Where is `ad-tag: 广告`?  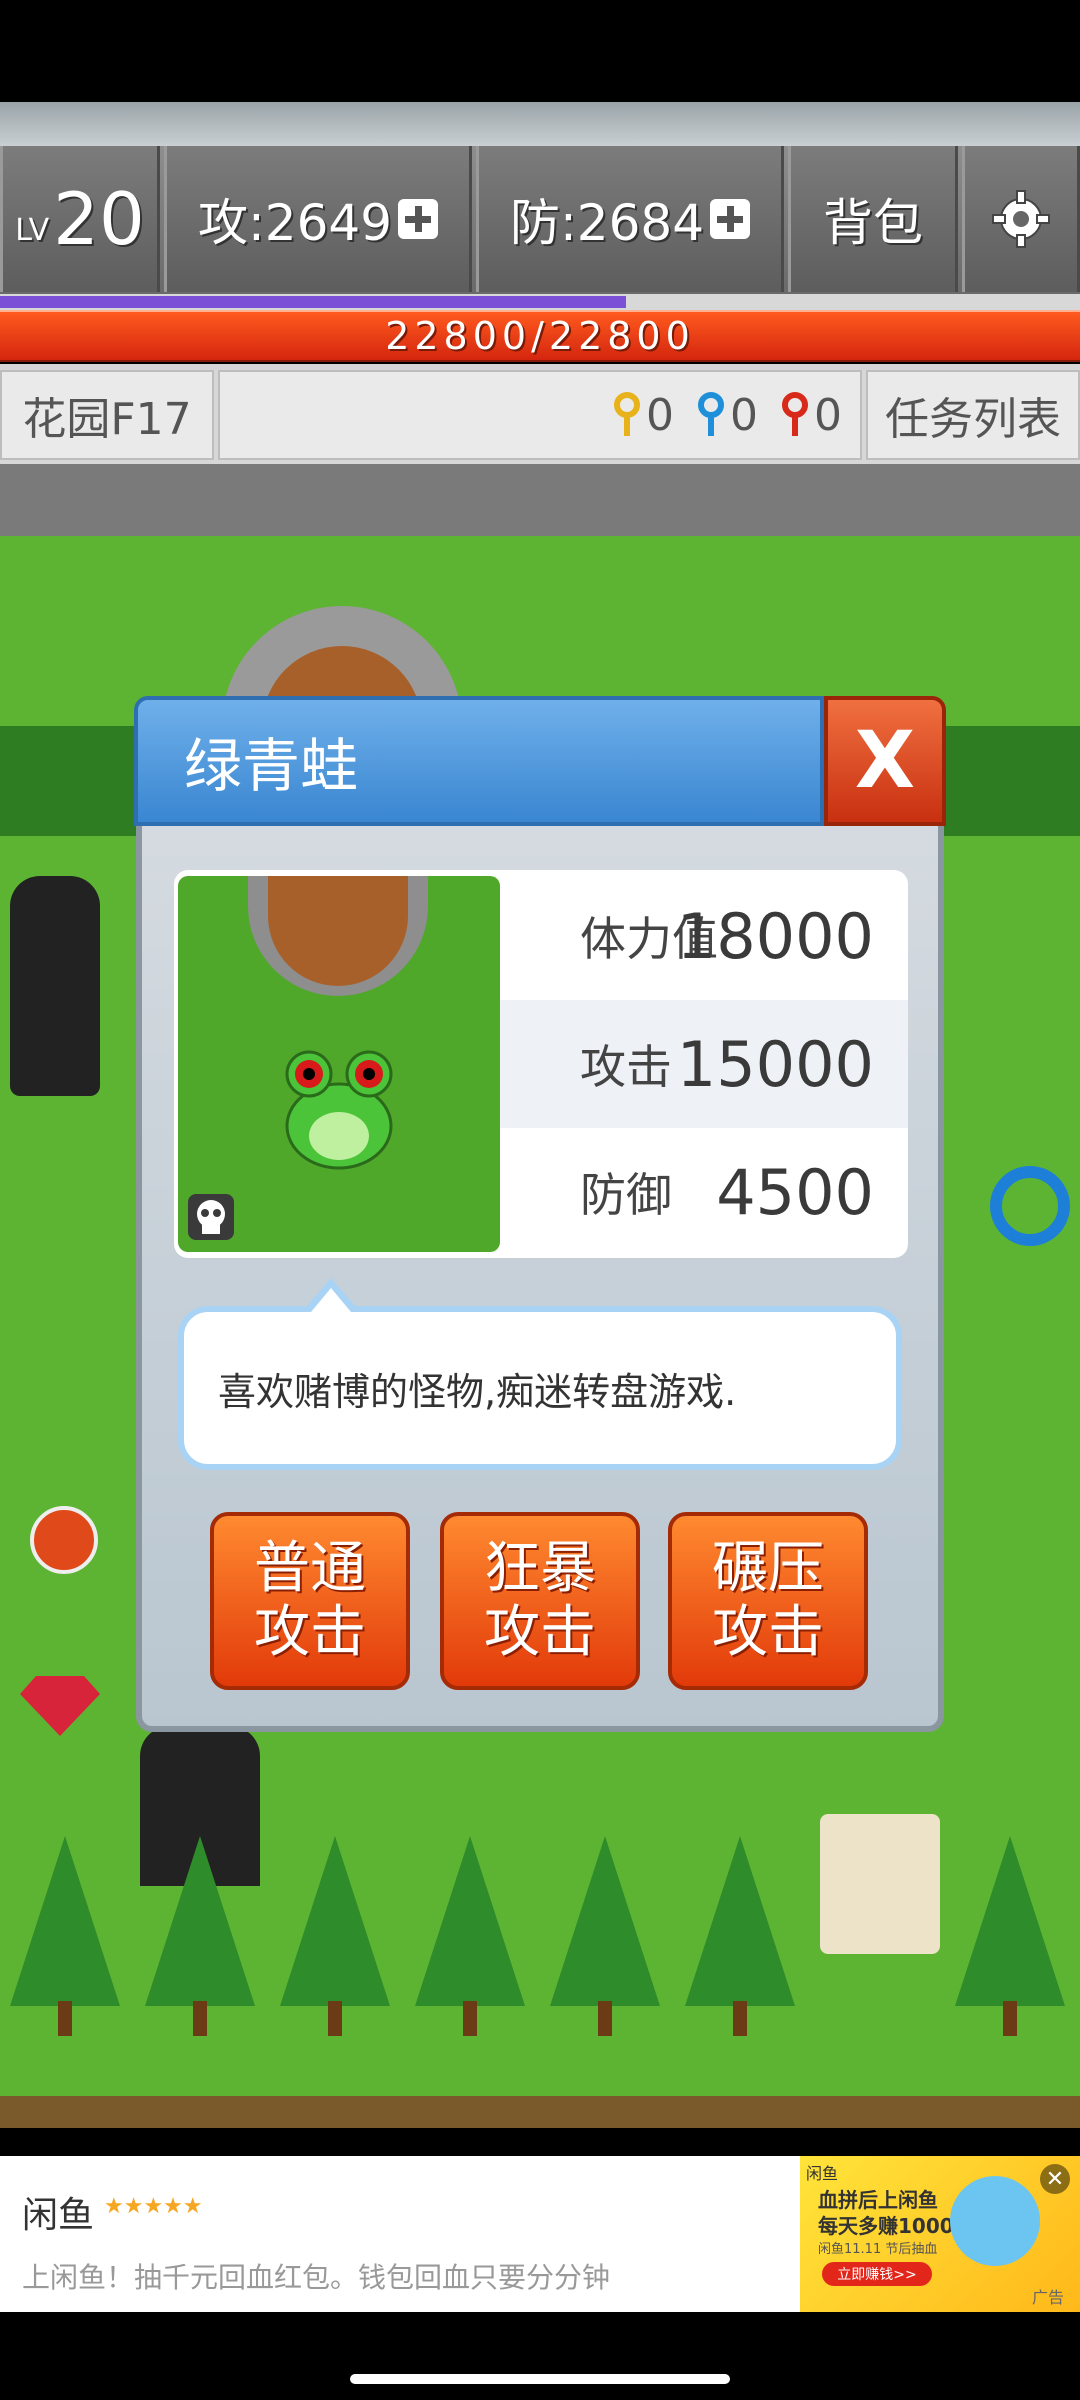
ad-tag: 广告 is located at coordinates (1048, 2297).